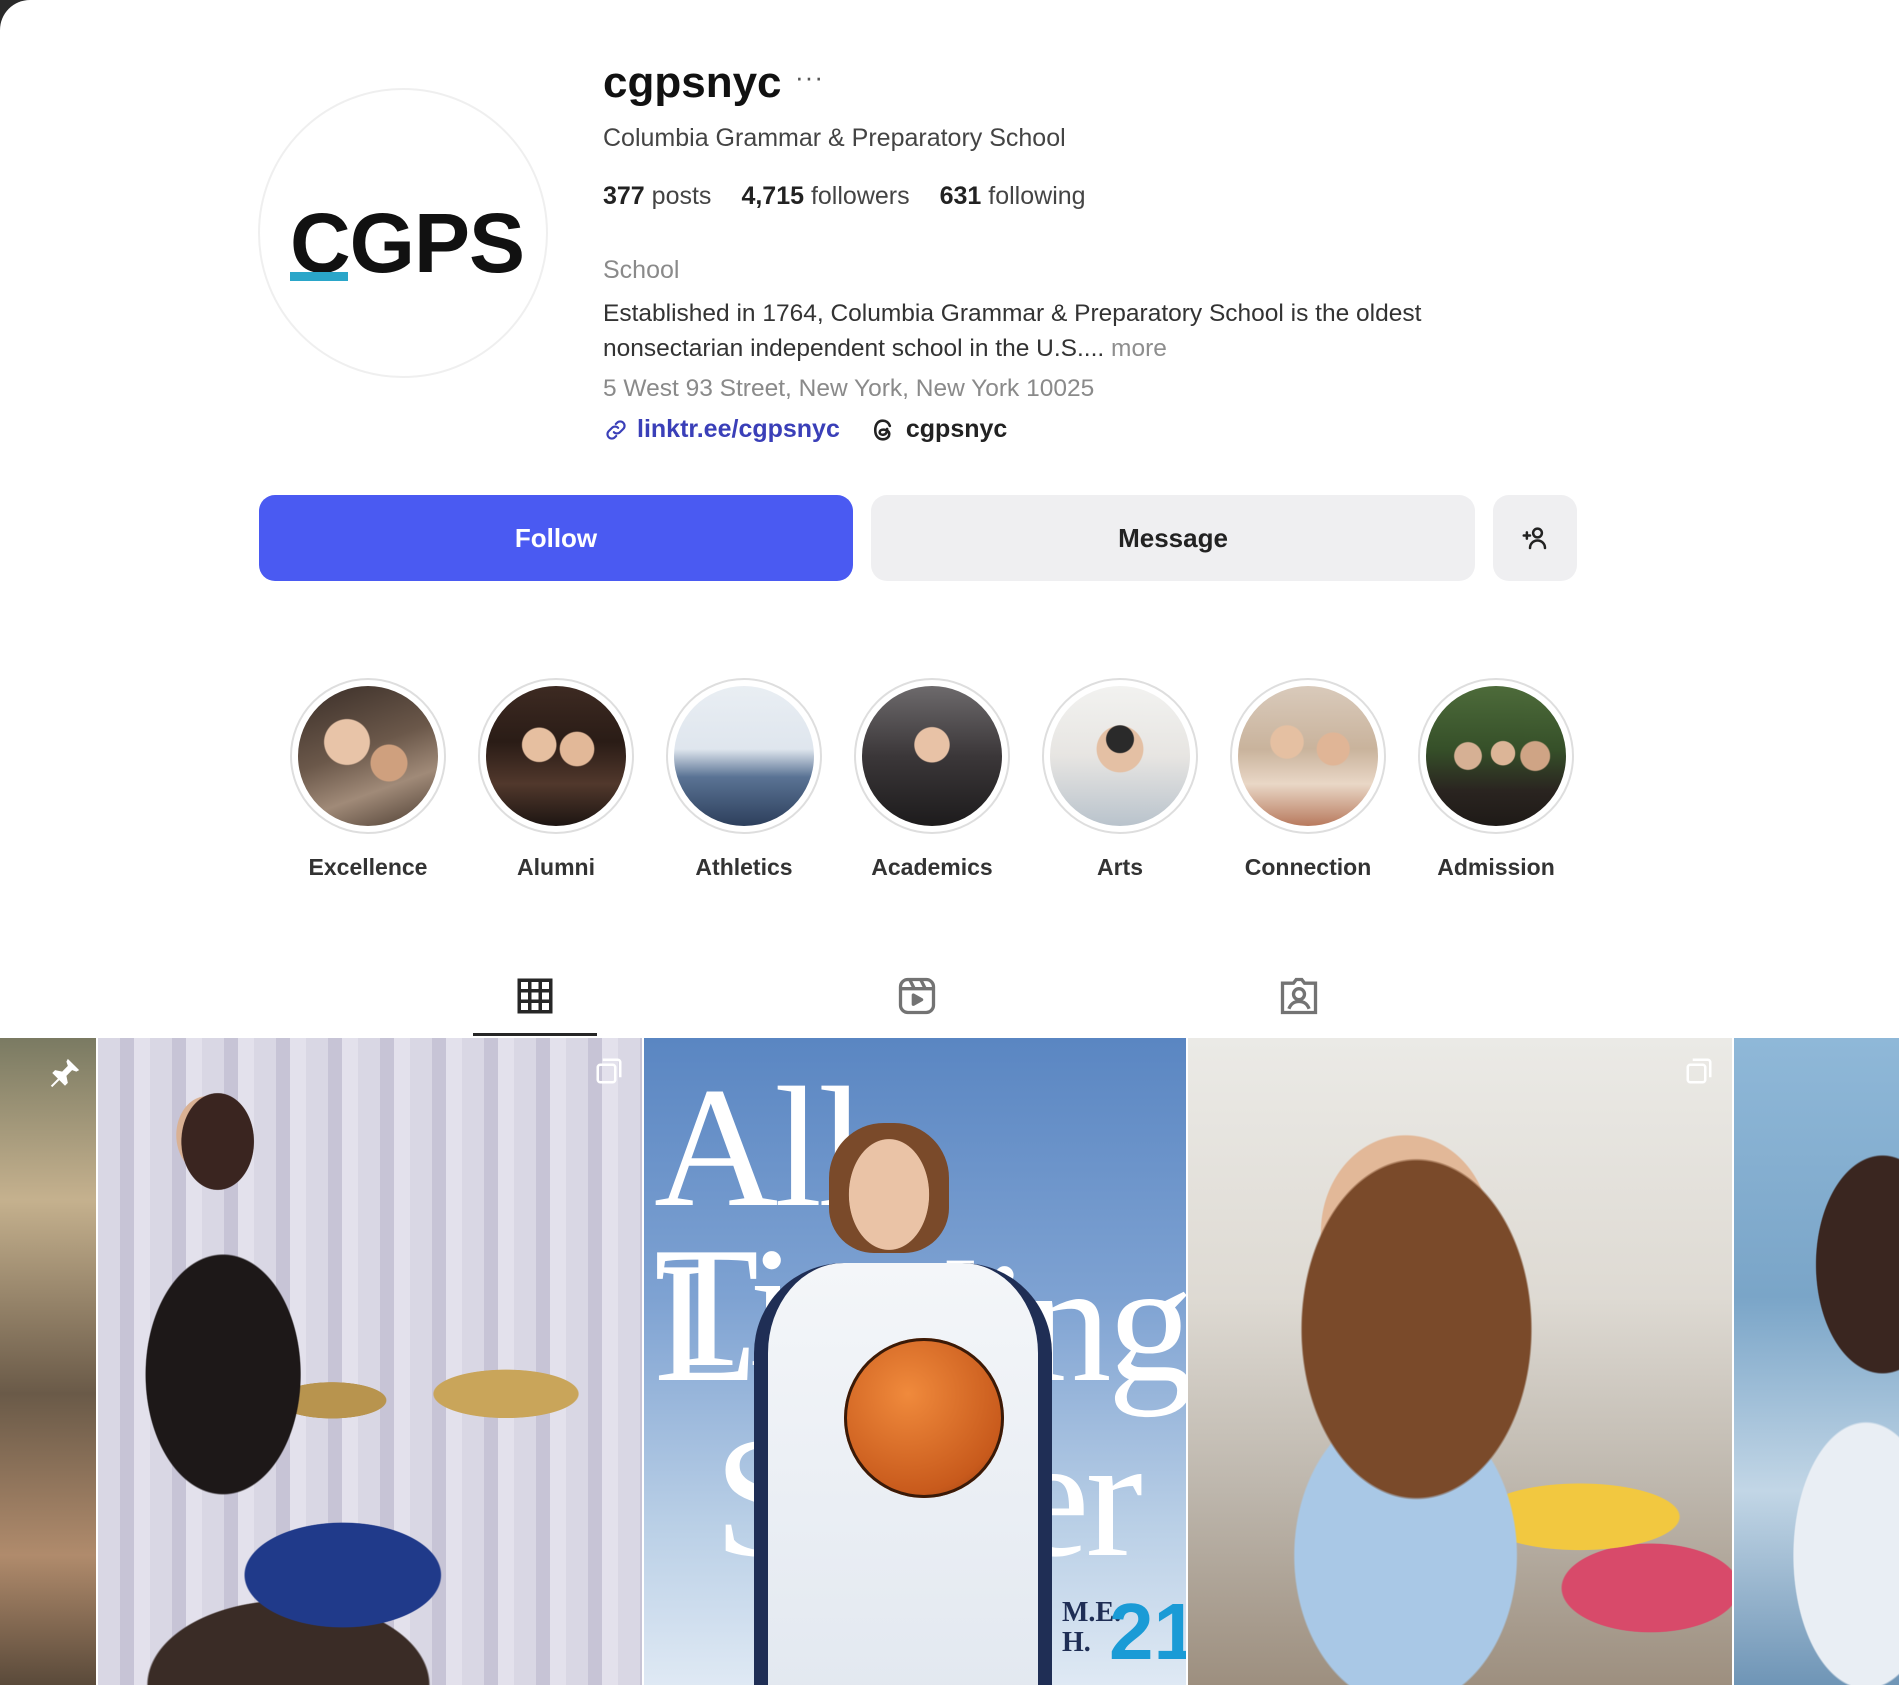  I want to click on followers-count: 4,715, so click(772, 196).